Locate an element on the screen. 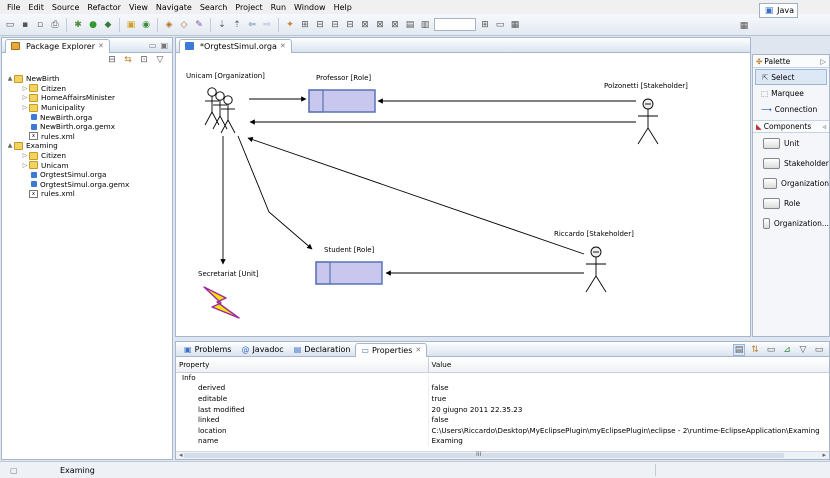 The image size is (830, 478). tab-problems: ▣ Problems is located at coordinates (207, 349).